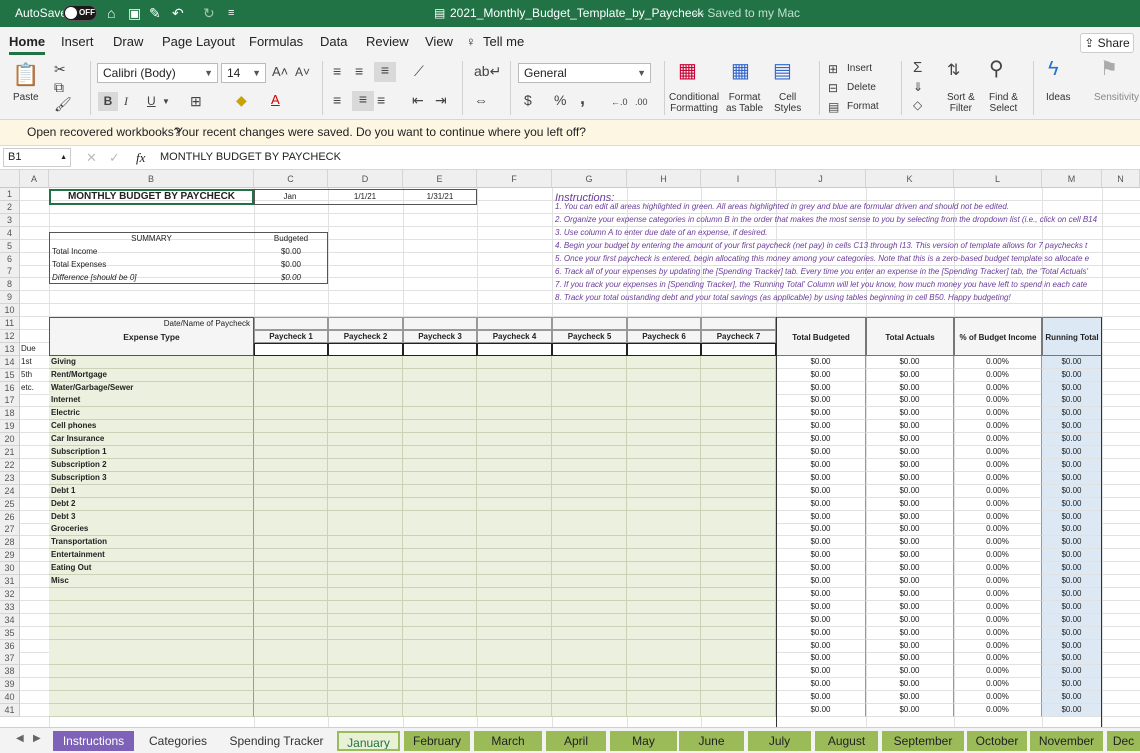 This screenshot has height=753, width=1140. I want to click on sheet-tab-dec: Dec, so click(1123, 741).